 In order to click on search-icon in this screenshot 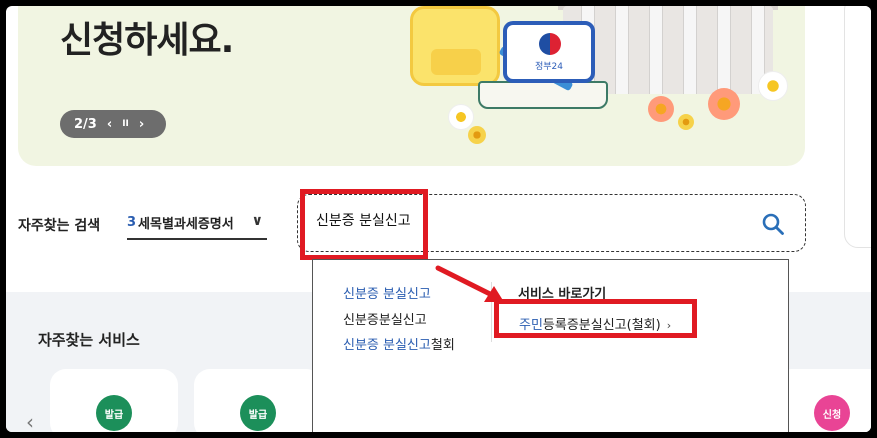, I will do `click(773, 224)`.